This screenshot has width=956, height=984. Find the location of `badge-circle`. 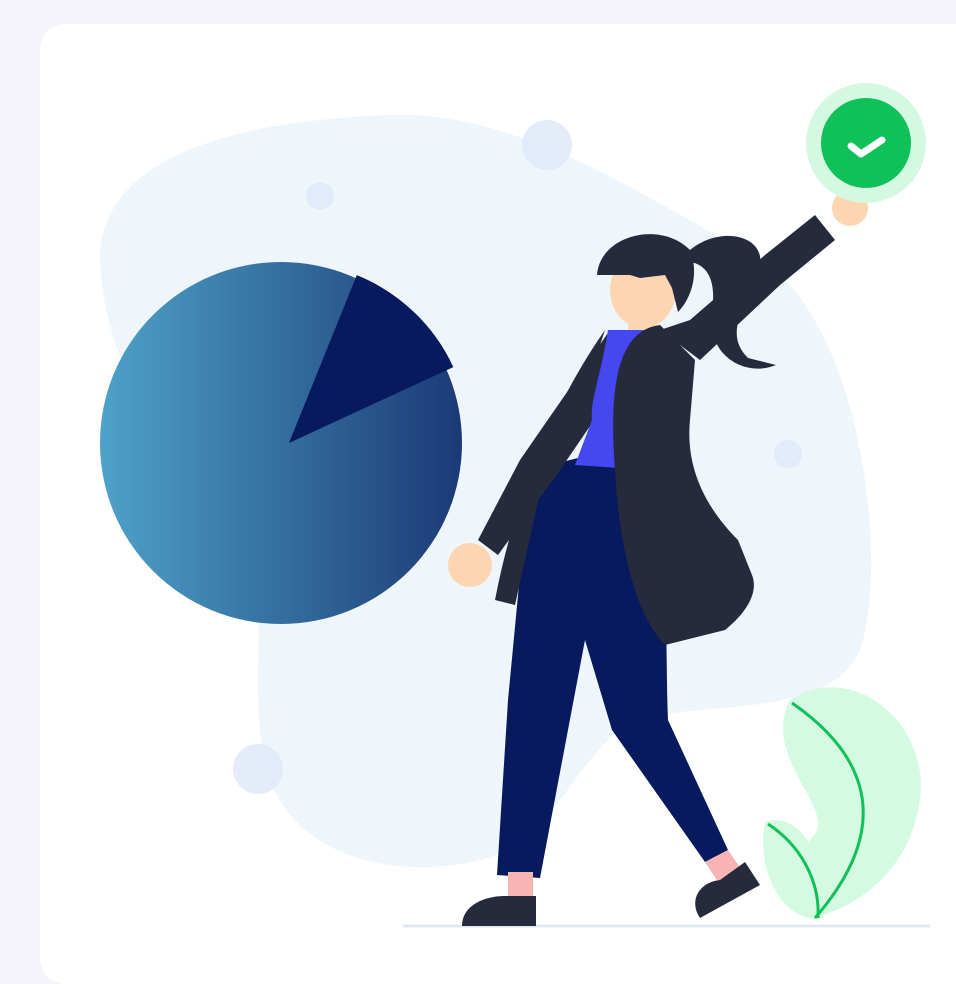

badge-circle is located at coordinates (866, 143).